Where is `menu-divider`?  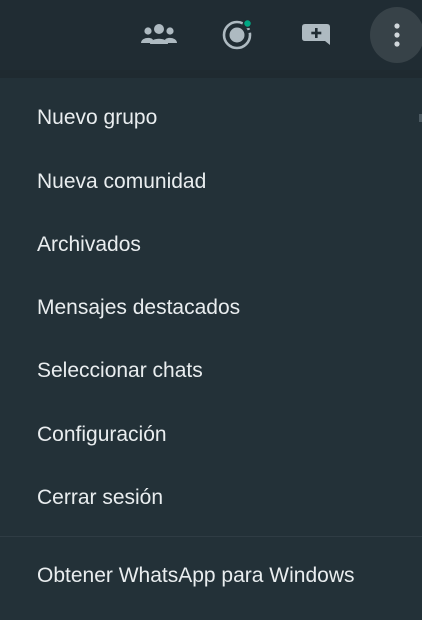 menu-divider is located at coordinates (211, 536).